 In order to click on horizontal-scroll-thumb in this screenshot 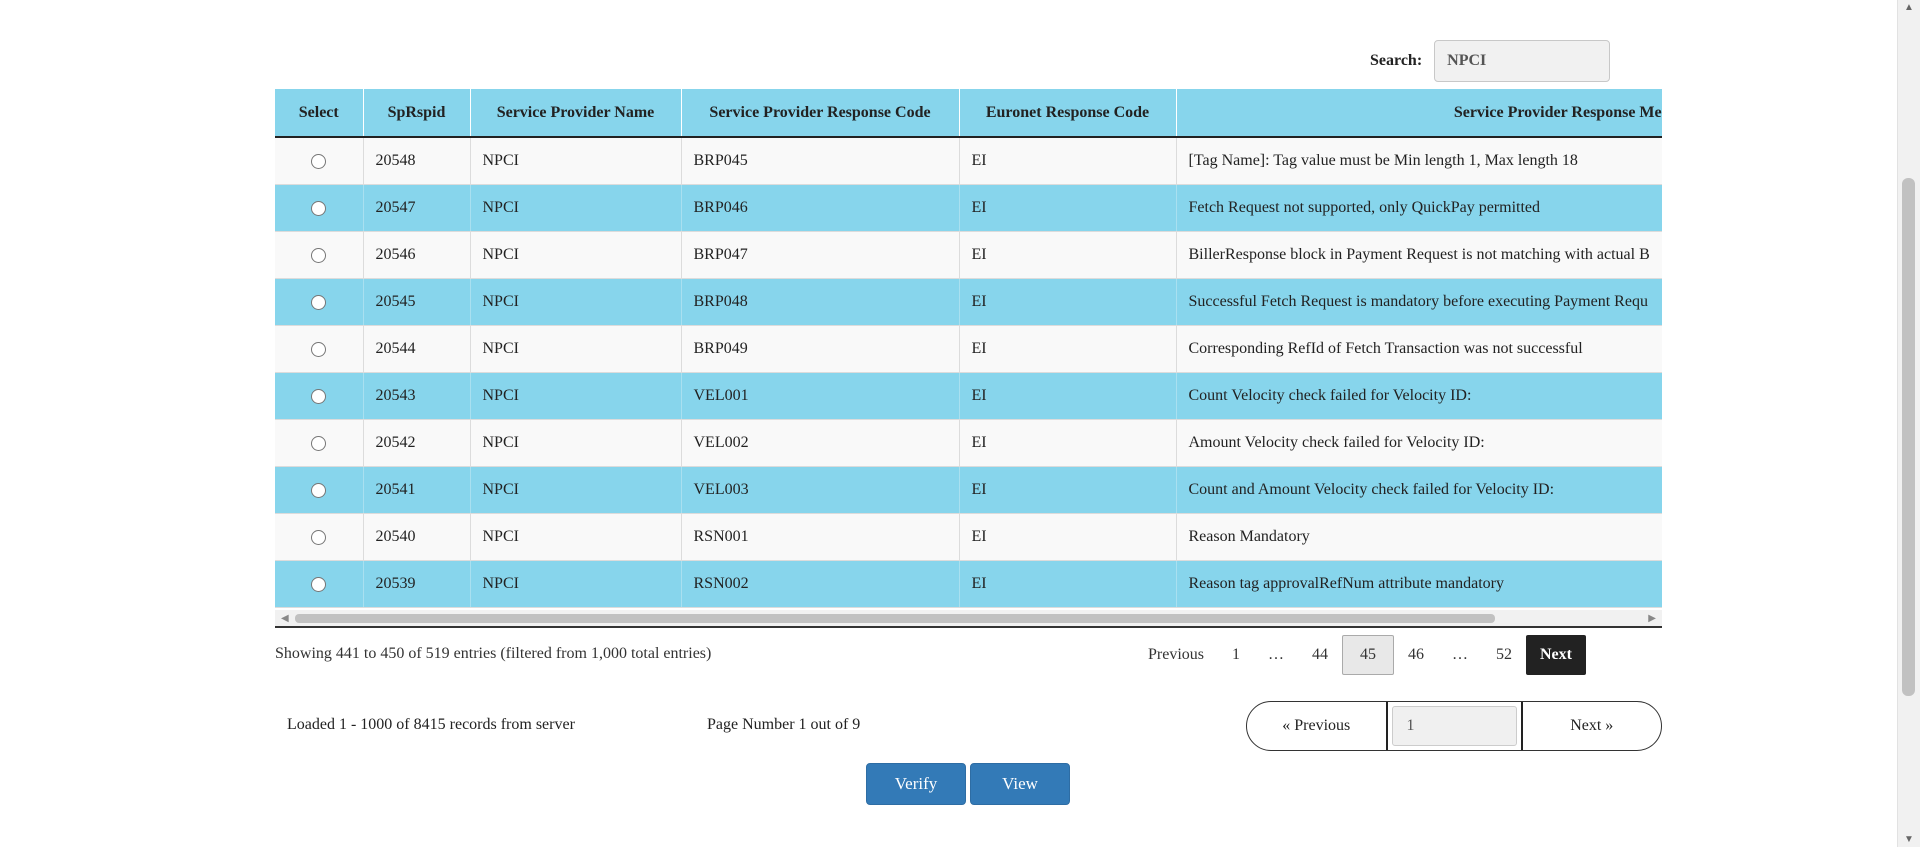, I will do `click(895, 618)`.